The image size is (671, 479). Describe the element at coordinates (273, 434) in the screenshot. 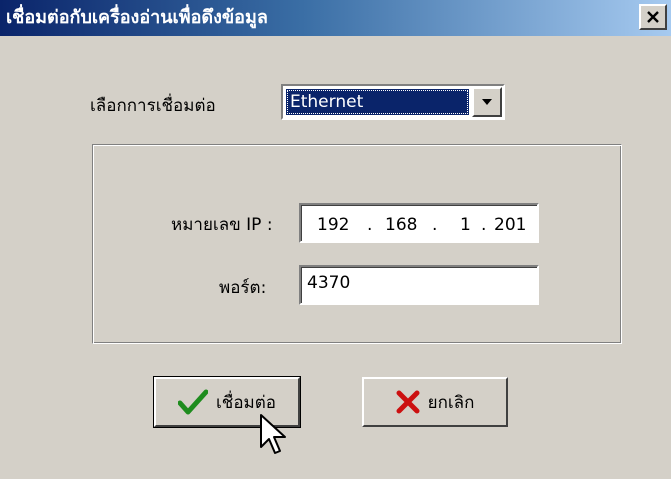

I see `mouse-pointer-icon` at that location.